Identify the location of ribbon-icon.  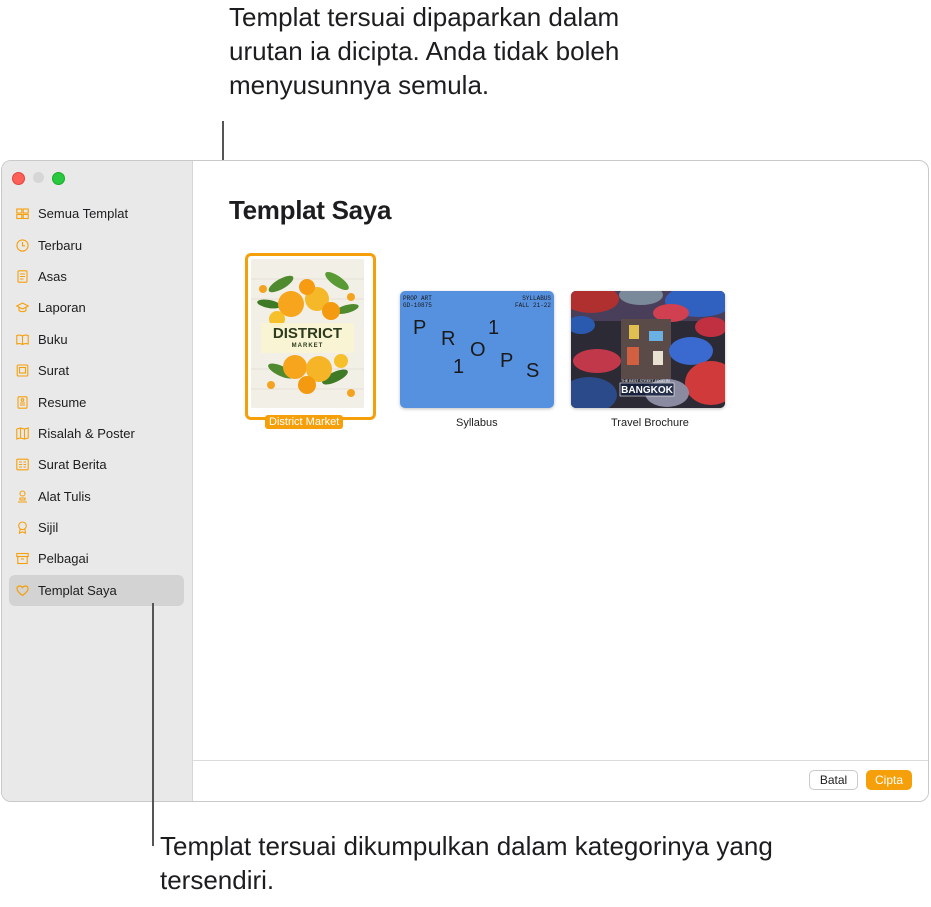
(22, 528).